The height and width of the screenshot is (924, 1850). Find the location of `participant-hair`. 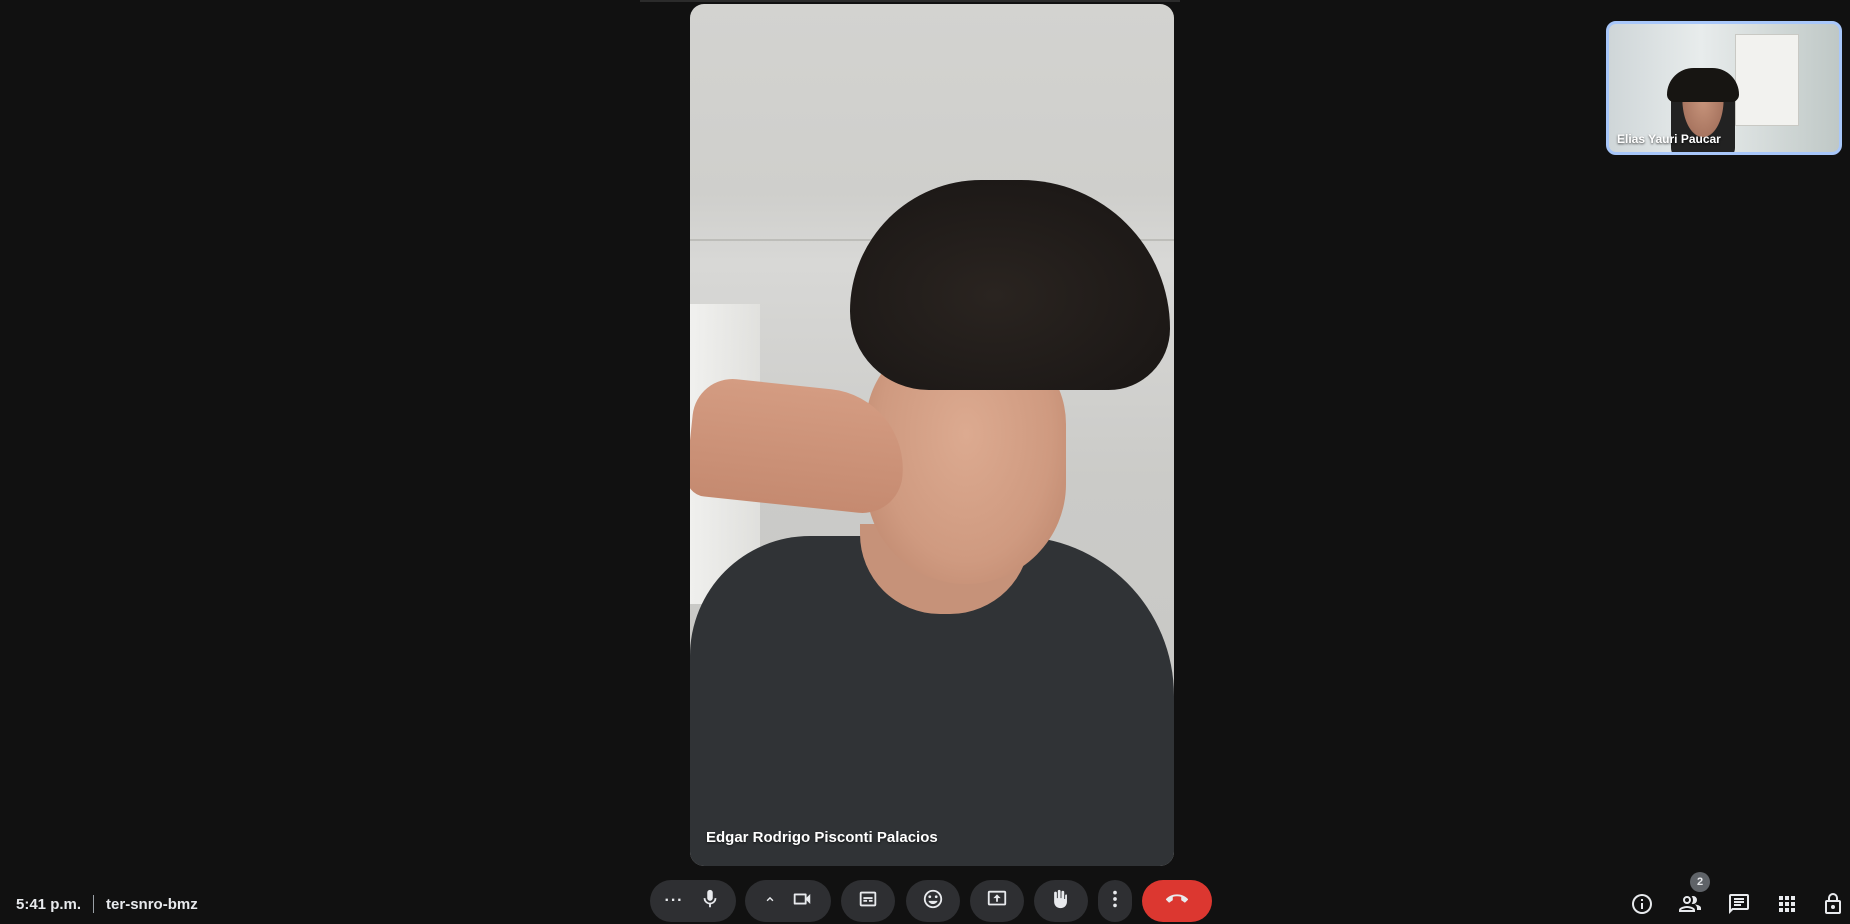

participant-hair is located at coordinates (1010, 285).